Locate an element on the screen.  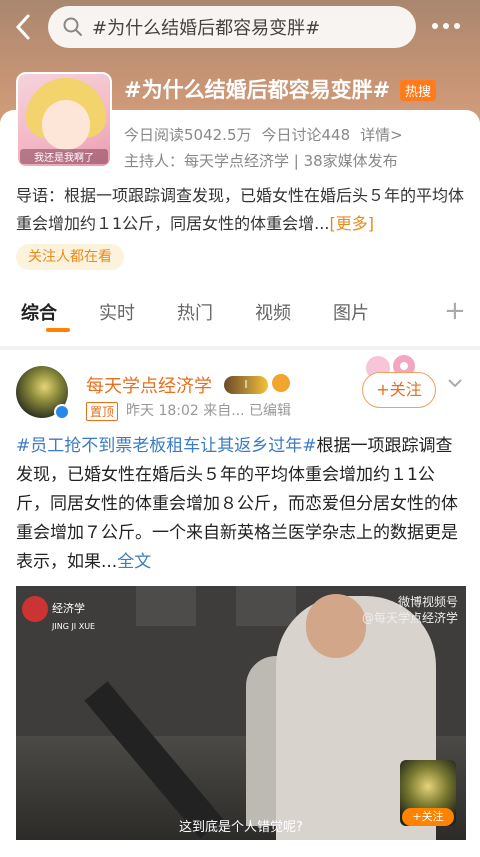
video-watermark: 微博视频号 @每天学点经济学 is located at coordinates (410, 610).